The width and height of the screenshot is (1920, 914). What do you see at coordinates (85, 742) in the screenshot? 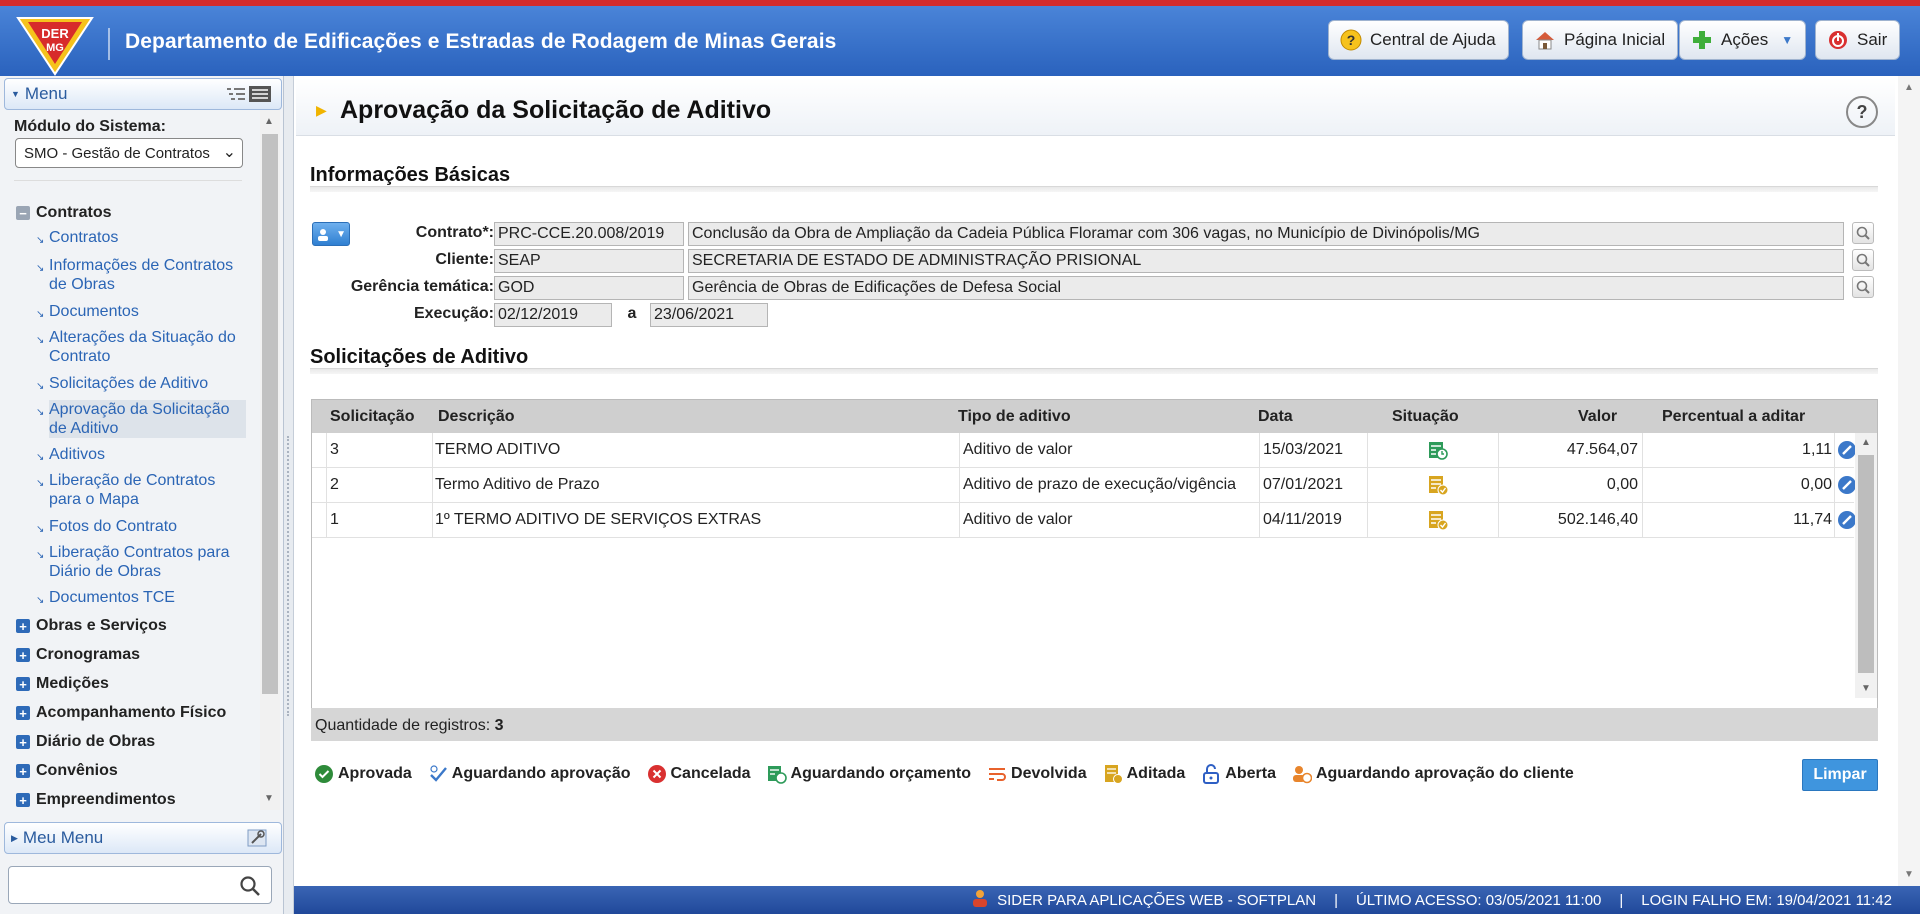
I see `tree-group-diario: + Diário de Obras` at bounding box center [85, 742].